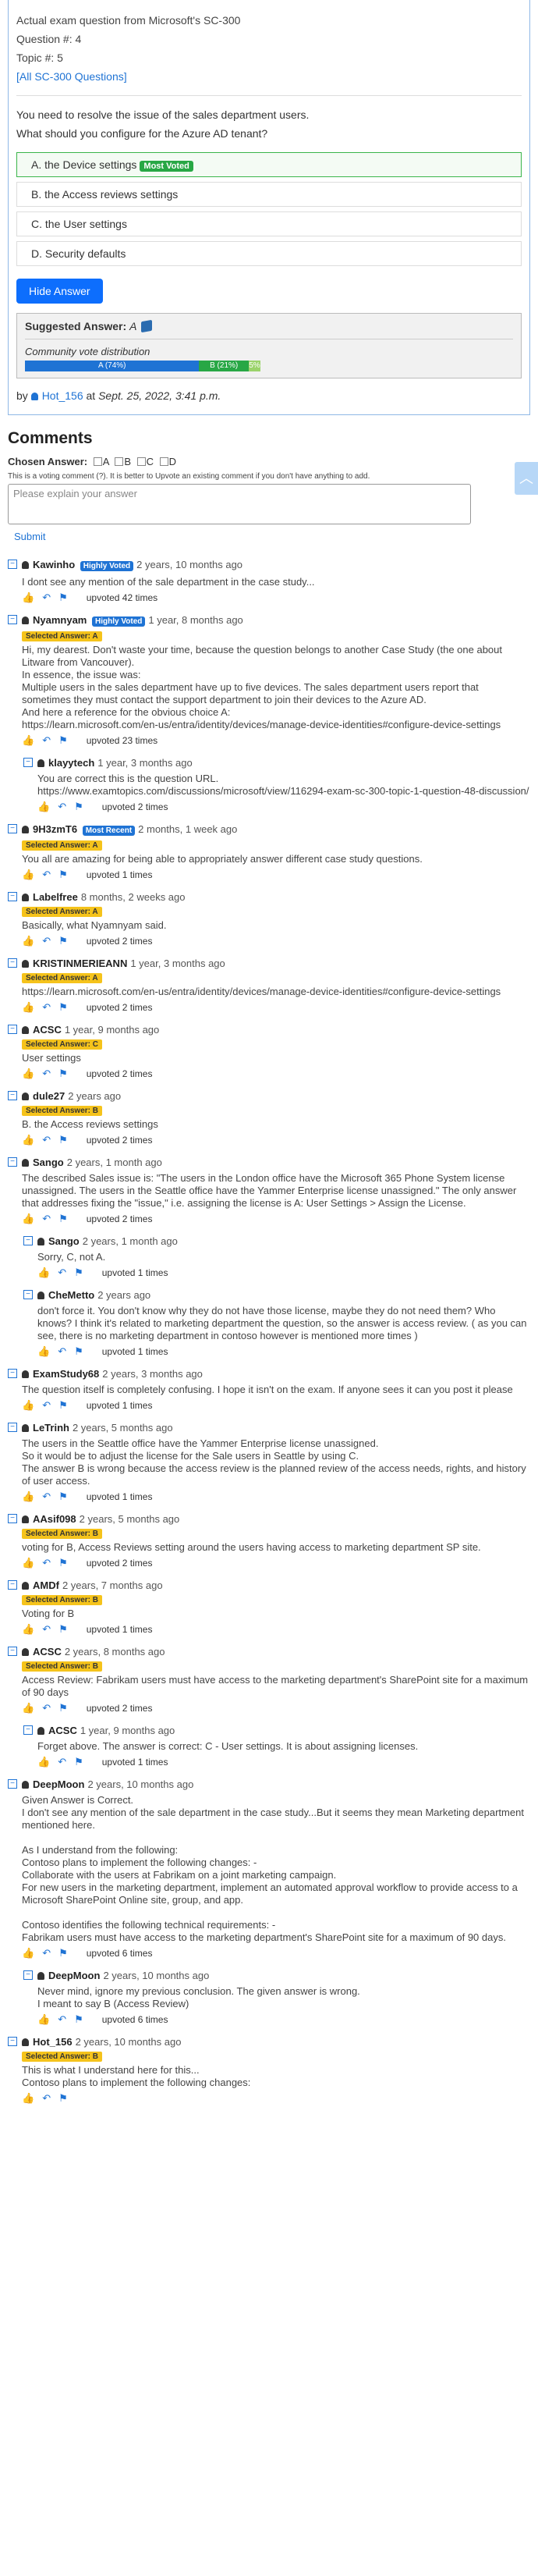  What do you see at coordinates (239, 504) in the screenshot?
I see `comment-textarea: Please explain your answer` at bounding box center [239, 504].